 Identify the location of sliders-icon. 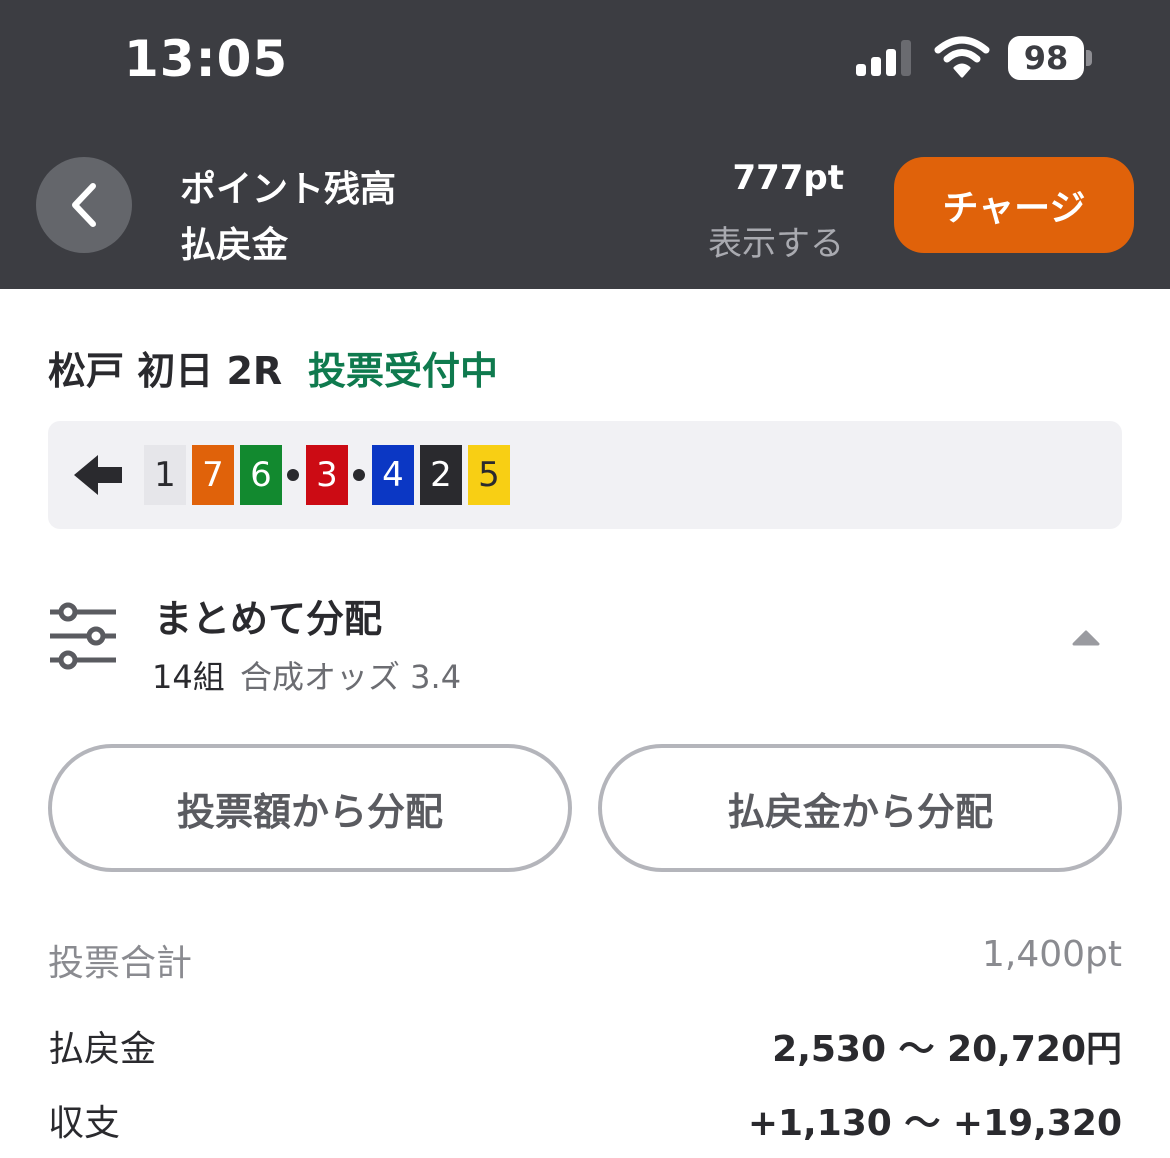
(83, 636).